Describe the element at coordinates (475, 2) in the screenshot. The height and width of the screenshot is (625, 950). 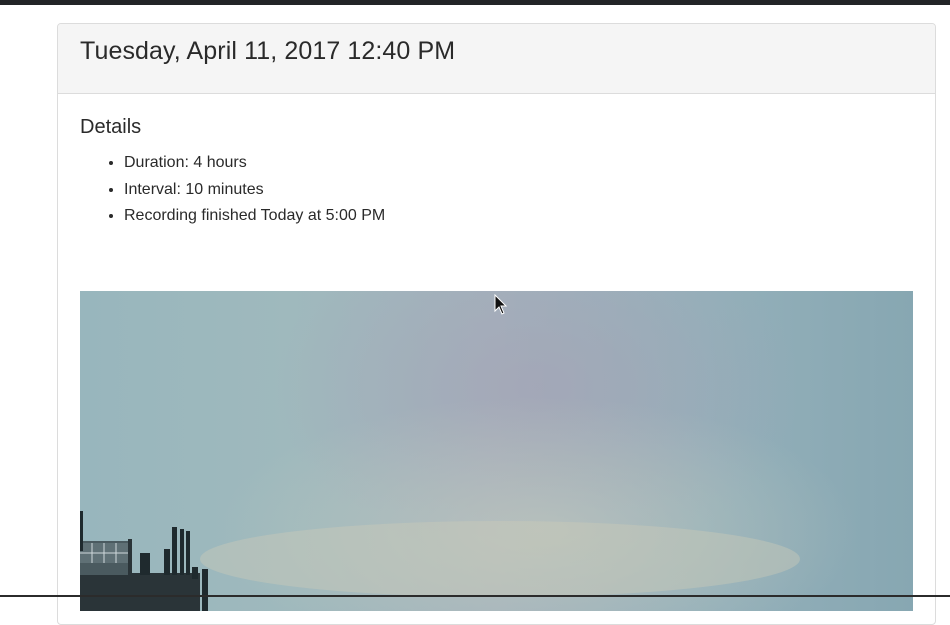
I see `top-navbar` at that location.